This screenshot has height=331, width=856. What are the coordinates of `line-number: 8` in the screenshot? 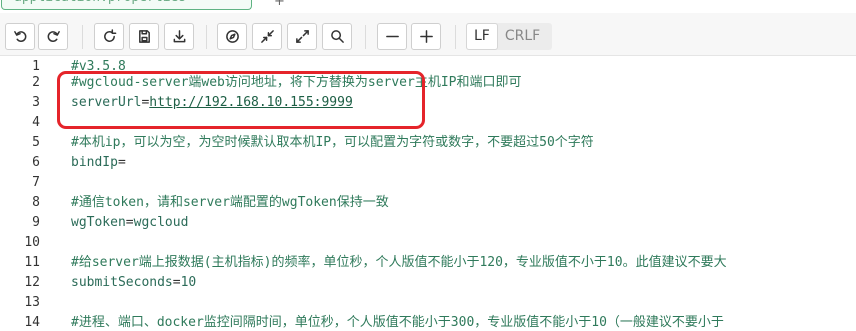 It's located at (36, 202).